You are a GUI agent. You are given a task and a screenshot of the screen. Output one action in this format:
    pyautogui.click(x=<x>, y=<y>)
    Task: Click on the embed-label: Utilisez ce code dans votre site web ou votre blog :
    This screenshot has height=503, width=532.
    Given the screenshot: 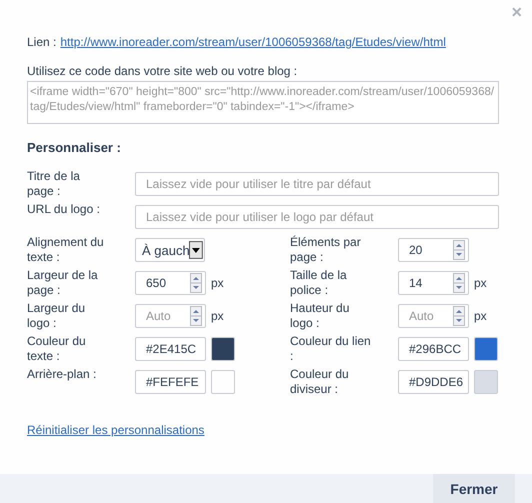 What is the action you would take?
    pyautogui.click(x=162, y=71)
    